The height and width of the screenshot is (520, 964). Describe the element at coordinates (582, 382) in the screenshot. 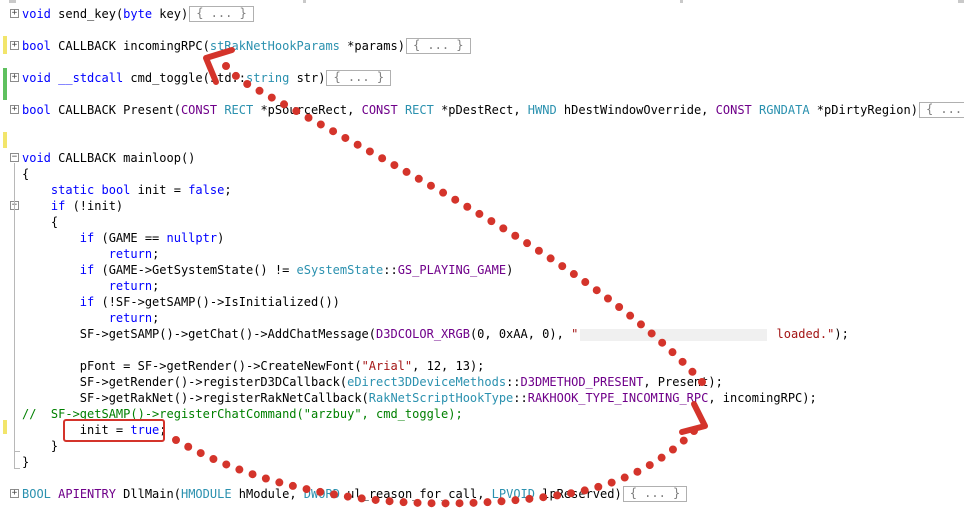

I see `code-token: D3DMETHOD_PRESENT` at that location.